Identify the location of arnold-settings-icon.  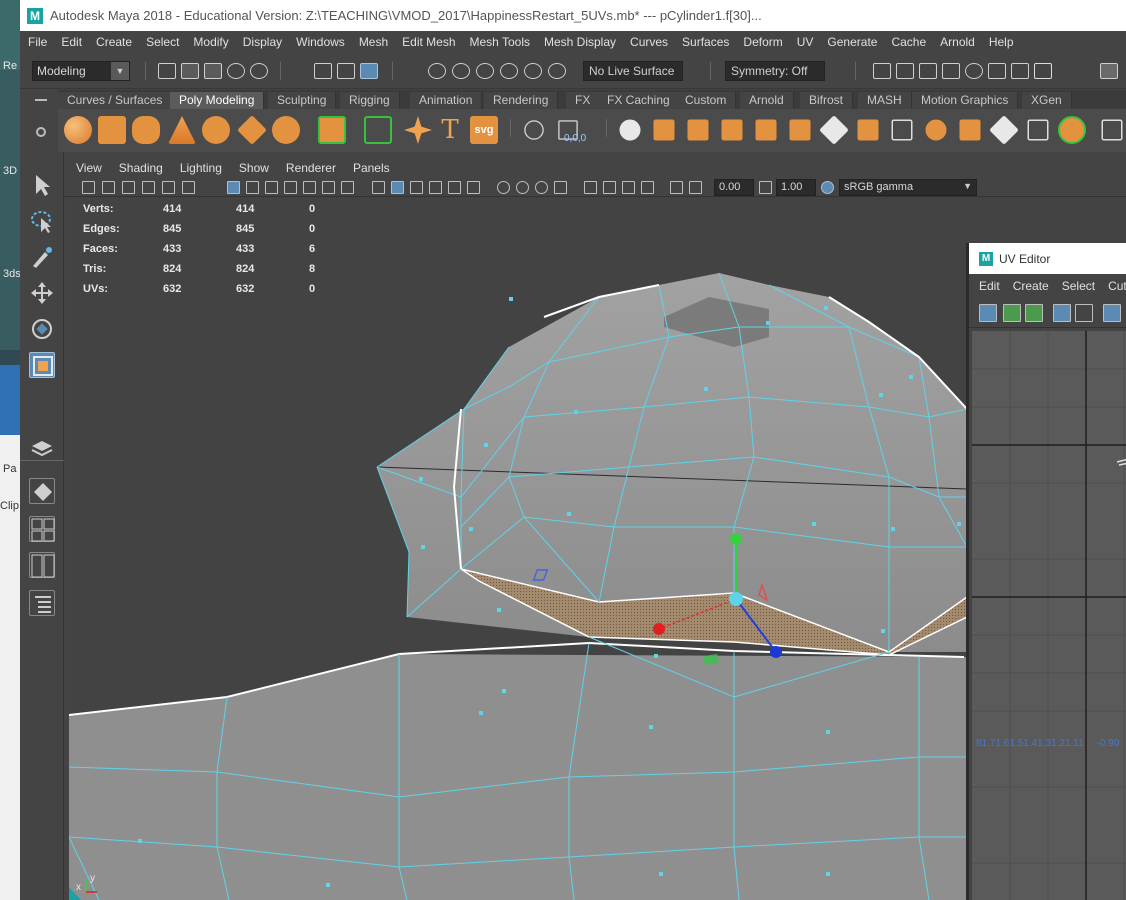
(1020, 71).